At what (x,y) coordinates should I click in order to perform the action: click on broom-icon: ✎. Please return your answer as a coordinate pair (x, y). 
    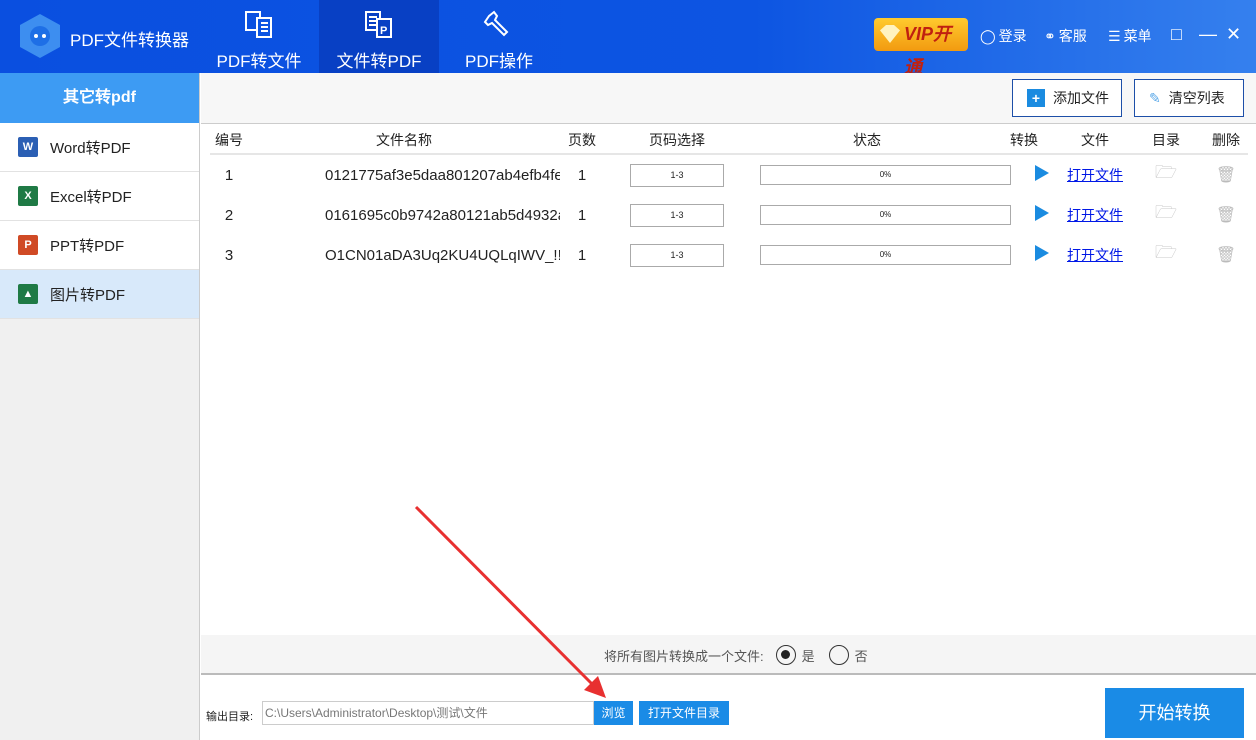
    Looking at the image, I should click on (1155, 97).